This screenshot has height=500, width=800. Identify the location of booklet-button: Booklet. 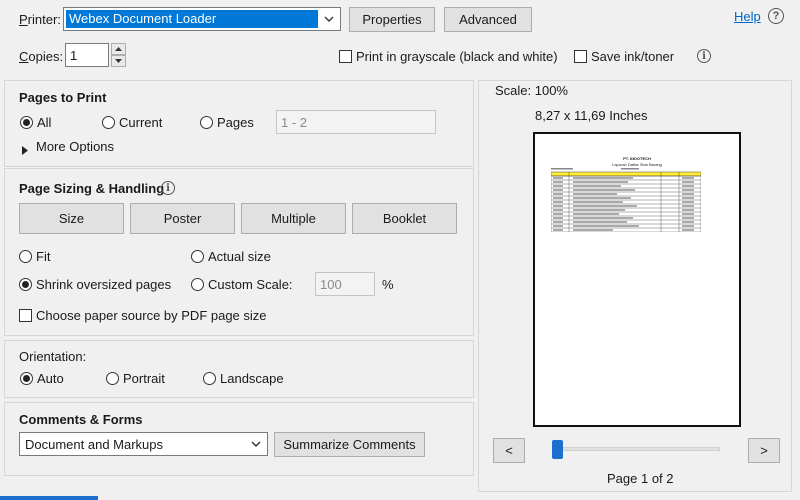
(404, 218).